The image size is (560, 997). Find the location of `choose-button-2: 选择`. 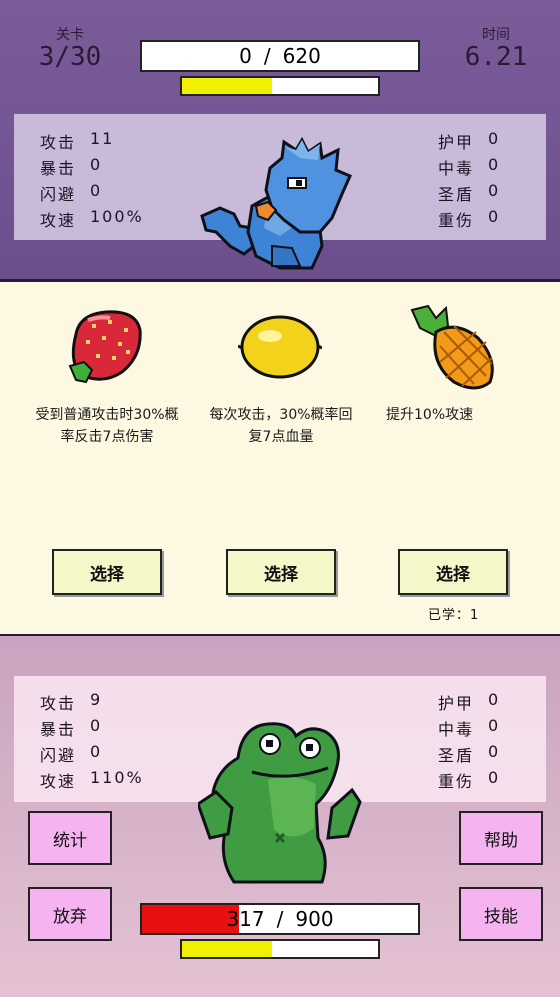

choose-button-2: 选择 is located at coordinates (281, 572).